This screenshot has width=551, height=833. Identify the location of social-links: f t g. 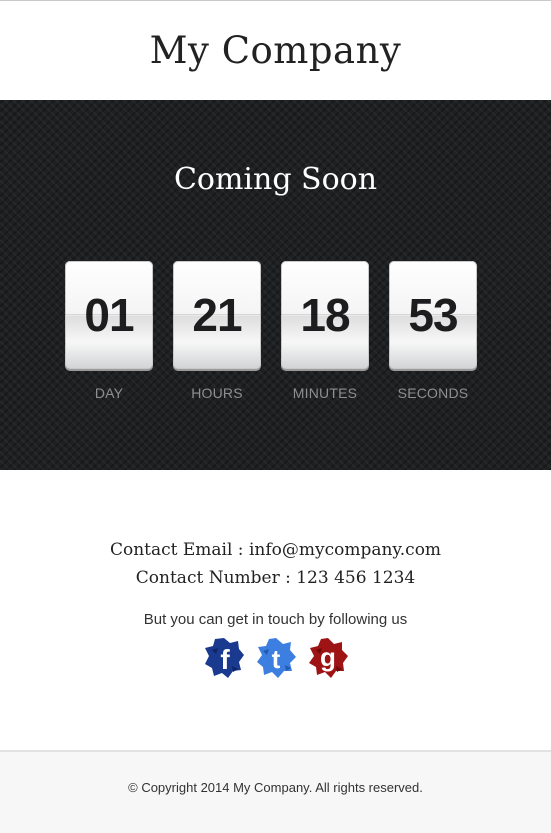
(275, 658).